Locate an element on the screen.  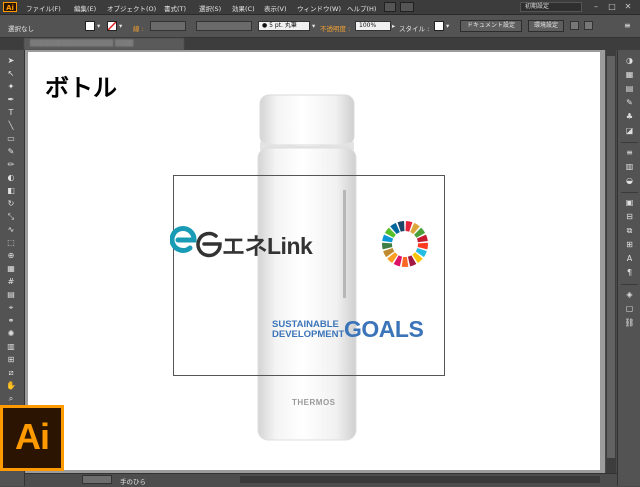
transform-icon: ⧉ is located at coordinates (629, 231).